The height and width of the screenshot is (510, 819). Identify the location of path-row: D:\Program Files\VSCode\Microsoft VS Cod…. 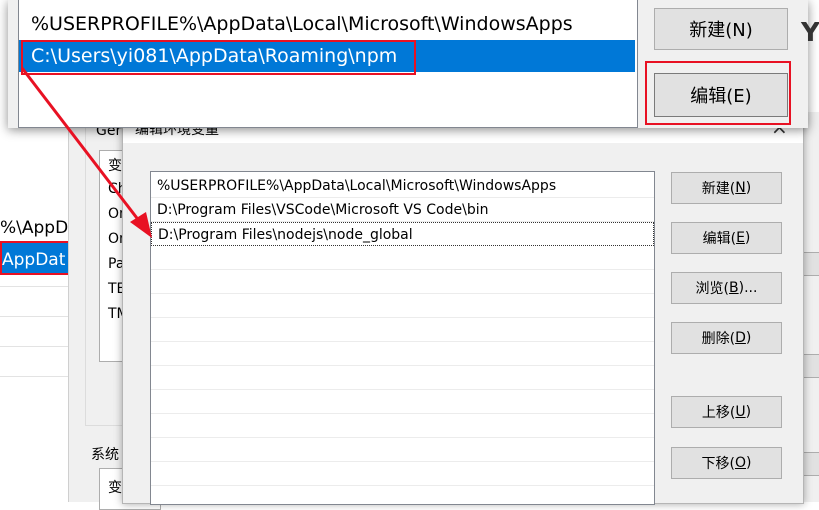
(402, 210).